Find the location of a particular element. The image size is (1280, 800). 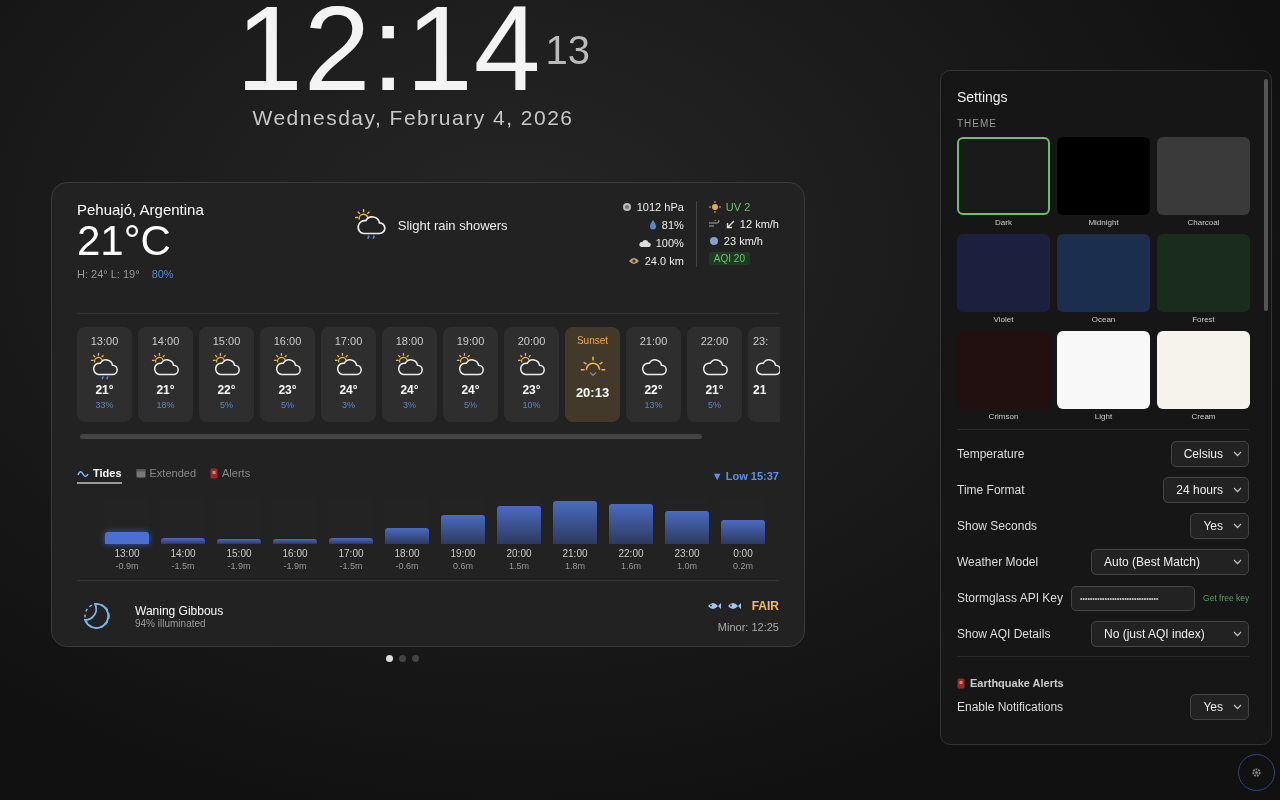

tide-time: 14:00 is located at coordinates (183, 553).